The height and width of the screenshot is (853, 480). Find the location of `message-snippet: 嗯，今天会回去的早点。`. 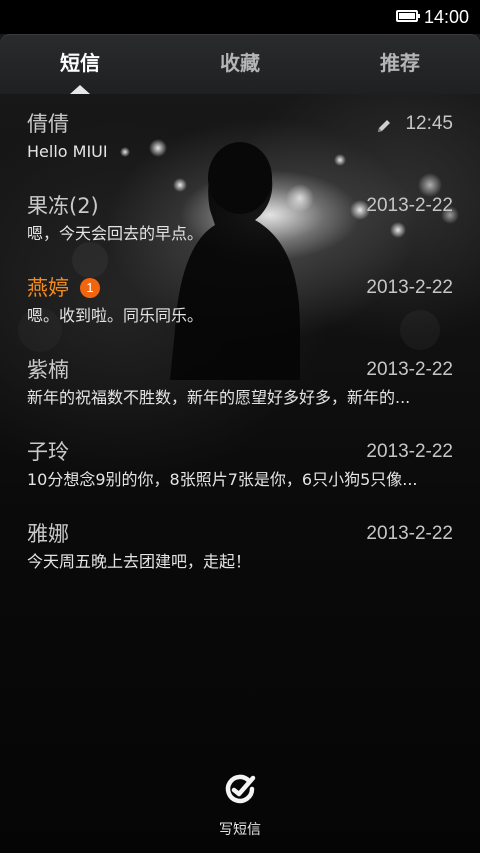

message-snippet: 嗯，今天会回去的早点。 is located at coordinates (115, 233).